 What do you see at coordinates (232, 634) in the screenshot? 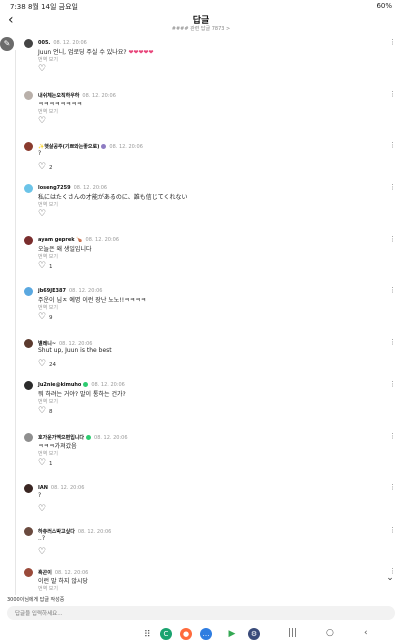
I see `play-store-icon: ▶` at bounding box center [232, 634].